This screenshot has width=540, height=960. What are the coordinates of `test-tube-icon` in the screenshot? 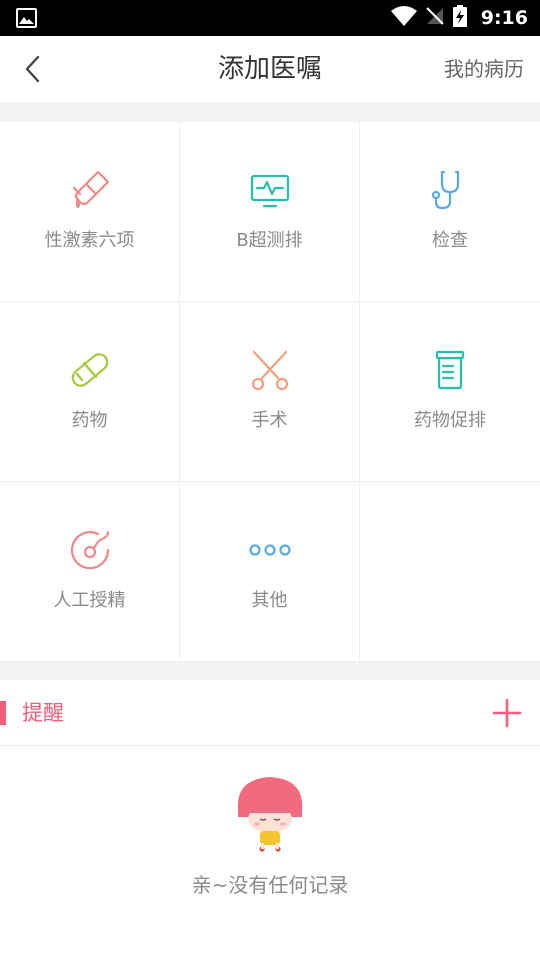 It's located at (90, 190).